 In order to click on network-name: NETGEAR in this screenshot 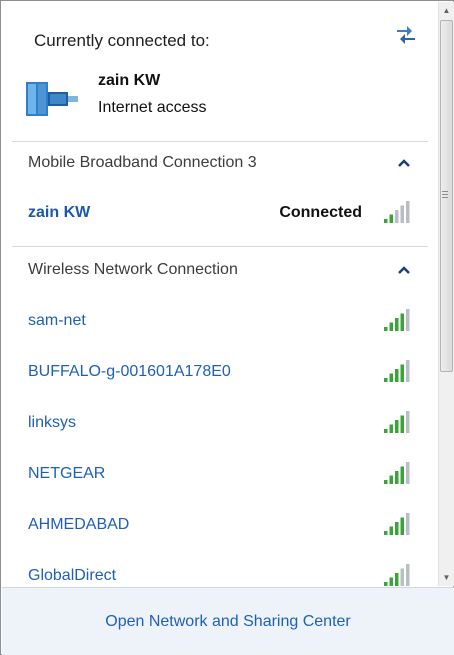, I will do `click(67, 473)`.